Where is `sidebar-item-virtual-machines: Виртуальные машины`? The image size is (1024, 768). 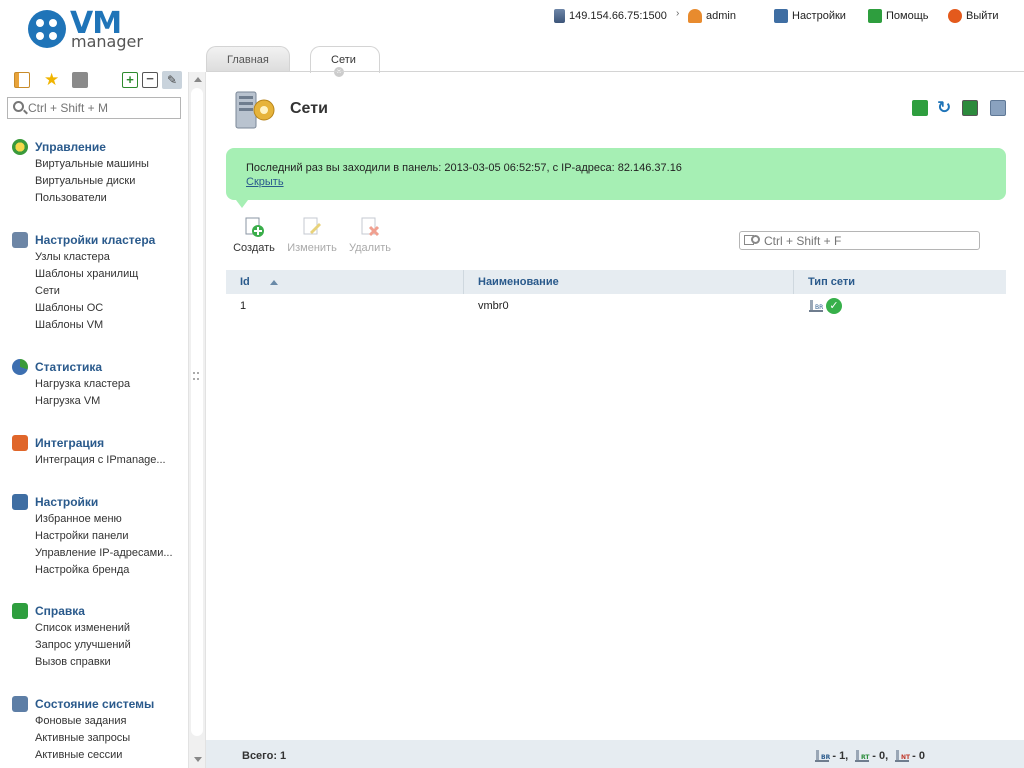 sidebar-item-virtual-machines: Виртуальные машины is located at coordinates (110, 164).